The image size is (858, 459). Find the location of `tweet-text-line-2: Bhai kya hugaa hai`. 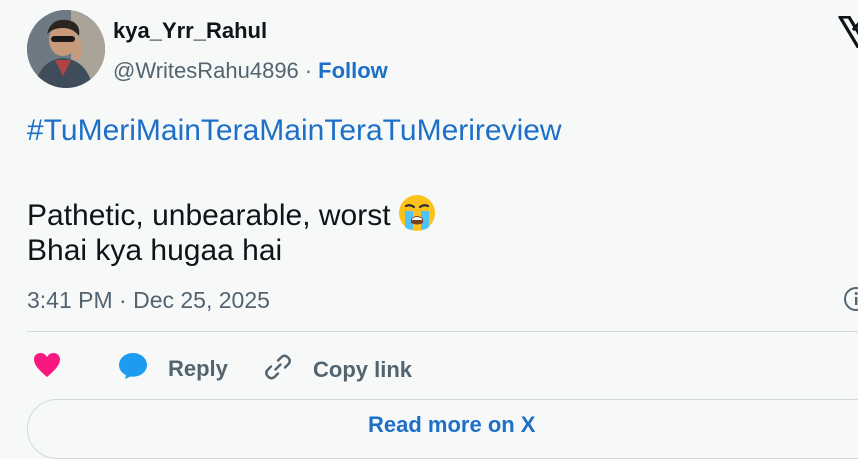

tweet-text-line-2: Bhai kya hugaa hai is located at coordinates (155, 250).